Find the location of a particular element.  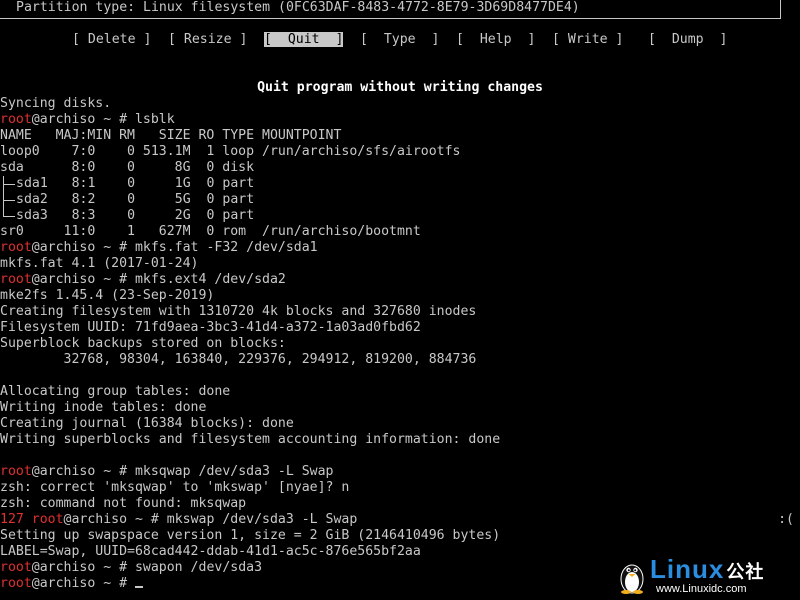

quit-button: [ Quit ] is located at coordinates (304, 40).